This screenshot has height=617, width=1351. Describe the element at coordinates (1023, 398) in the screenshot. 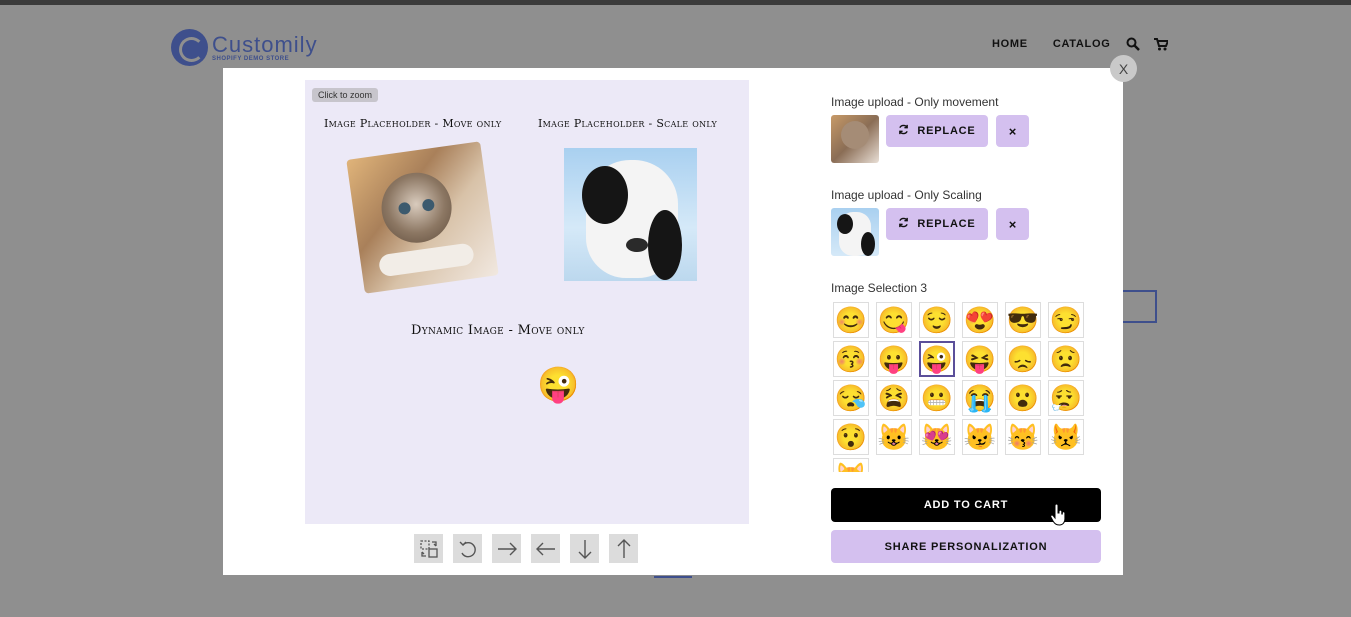

I see `emoji-option: 😮` at that location.